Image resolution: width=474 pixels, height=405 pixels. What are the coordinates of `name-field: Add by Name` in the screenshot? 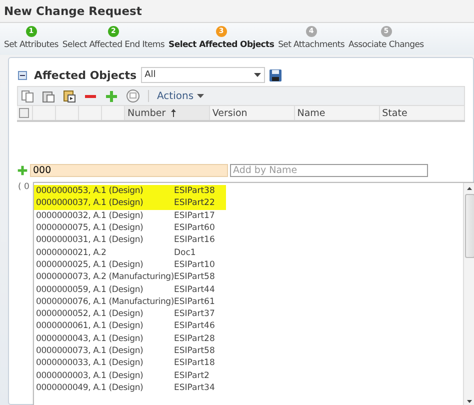 It's located at (329, 170).